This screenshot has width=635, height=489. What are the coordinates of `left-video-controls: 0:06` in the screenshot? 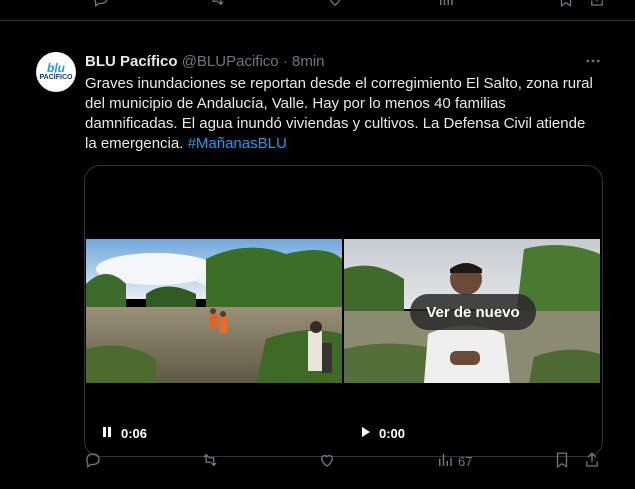 It's located at (124, 433).